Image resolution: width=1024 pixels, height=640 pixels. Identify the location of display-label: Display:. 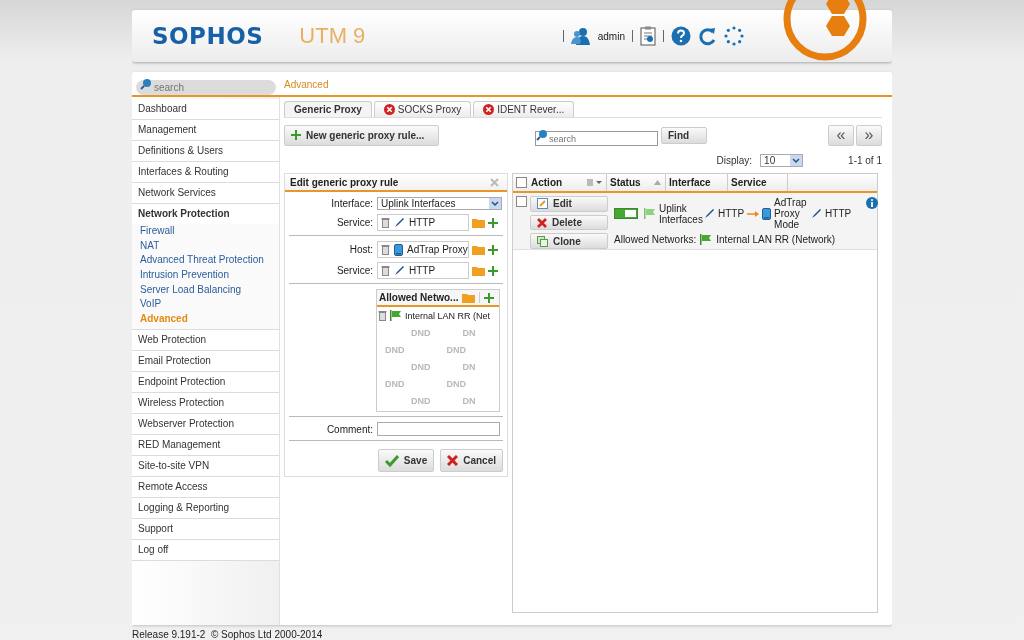
(734, 160).